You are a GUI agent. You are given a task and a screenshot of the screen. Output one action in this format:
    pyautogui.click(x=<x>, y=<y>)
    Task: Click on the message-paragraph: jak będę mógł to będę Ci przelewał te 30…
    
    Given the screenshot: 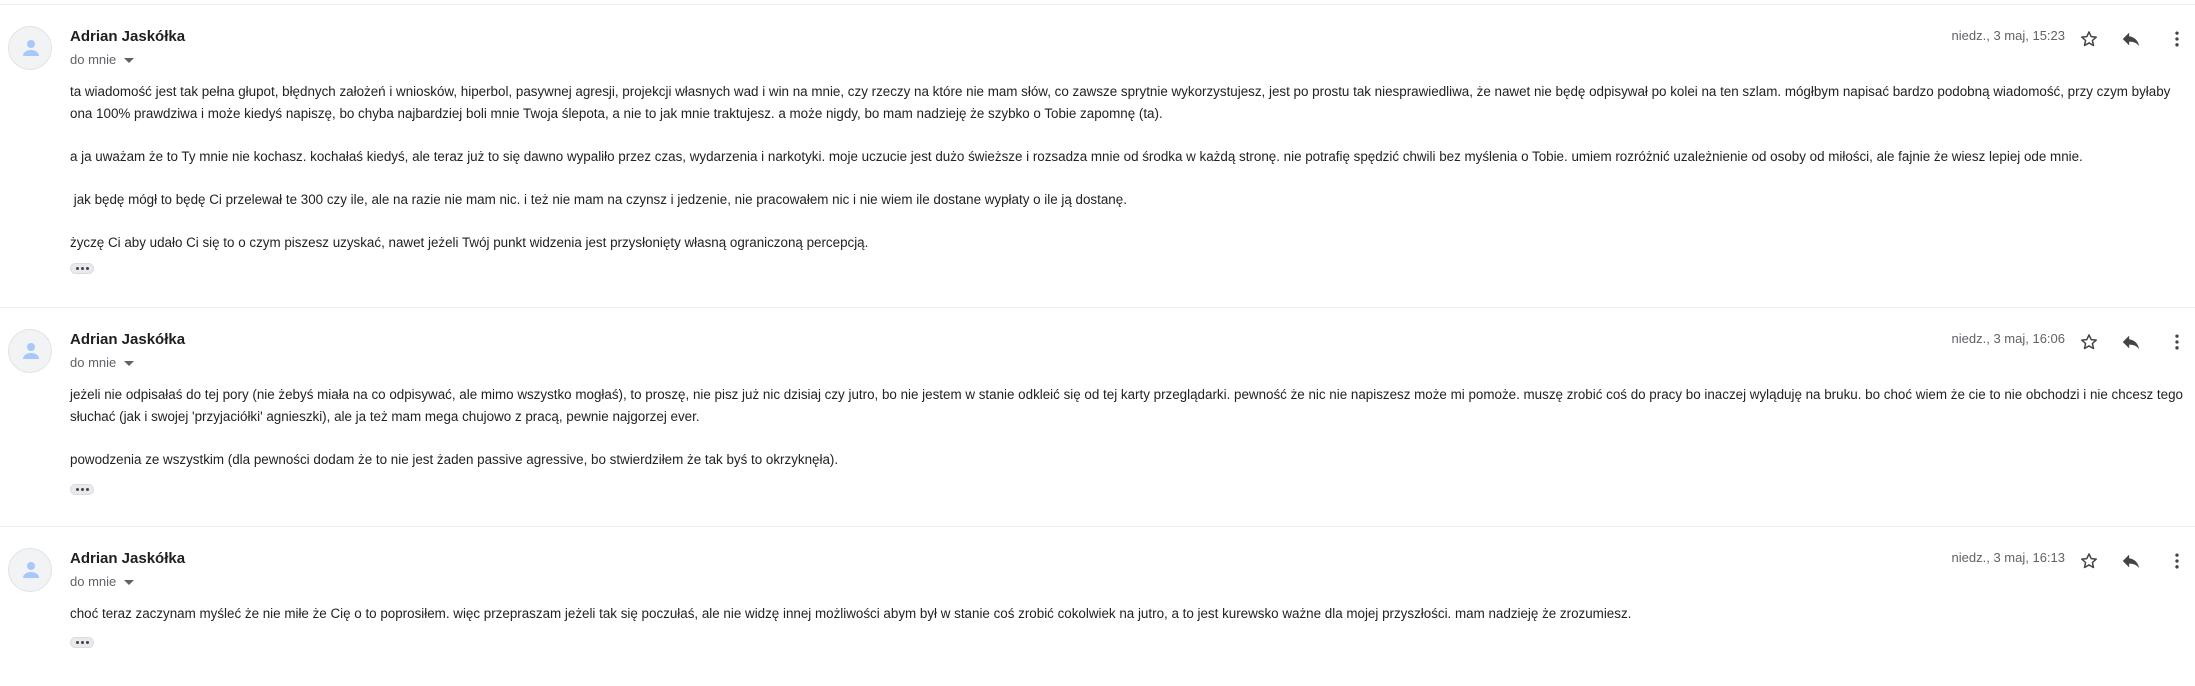 What is the action you would take?
    pyautogui.click(x=598, y=199)
    